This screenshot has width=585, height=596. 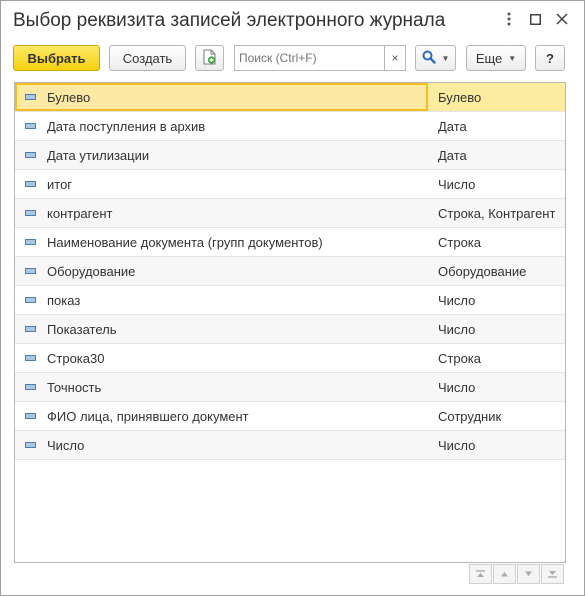 I want to click on close-icon, so click(x=562, y=19).